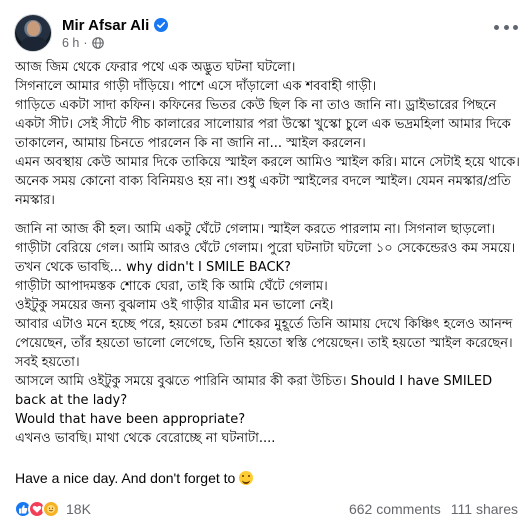 The width and height of the screenshot is (532, 527). Describe the element at coordinates (78, 509) in the screenshot. I see `reaction-count: 18K` at that location.